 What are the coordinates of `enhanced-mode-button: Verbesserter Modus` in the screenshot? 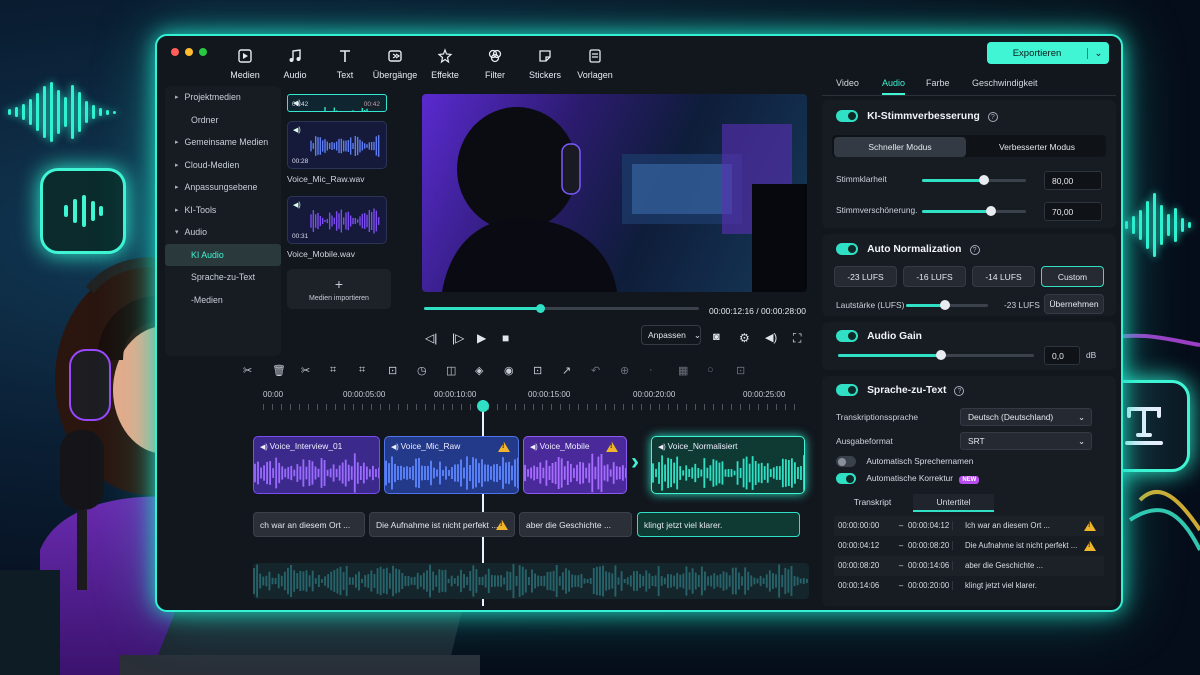 It's located at (1037, 147).